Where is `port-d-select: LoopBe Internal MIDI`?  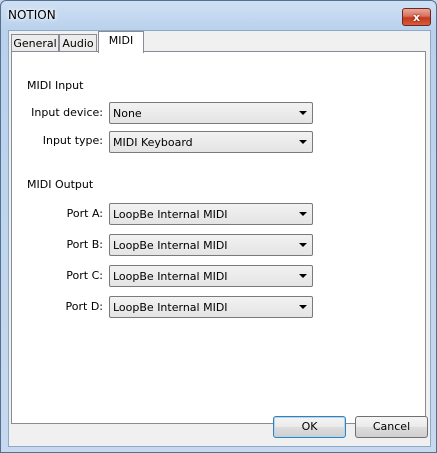 port-d-select: LoopBe Internal MIDI is located at coordinates (211, 307).